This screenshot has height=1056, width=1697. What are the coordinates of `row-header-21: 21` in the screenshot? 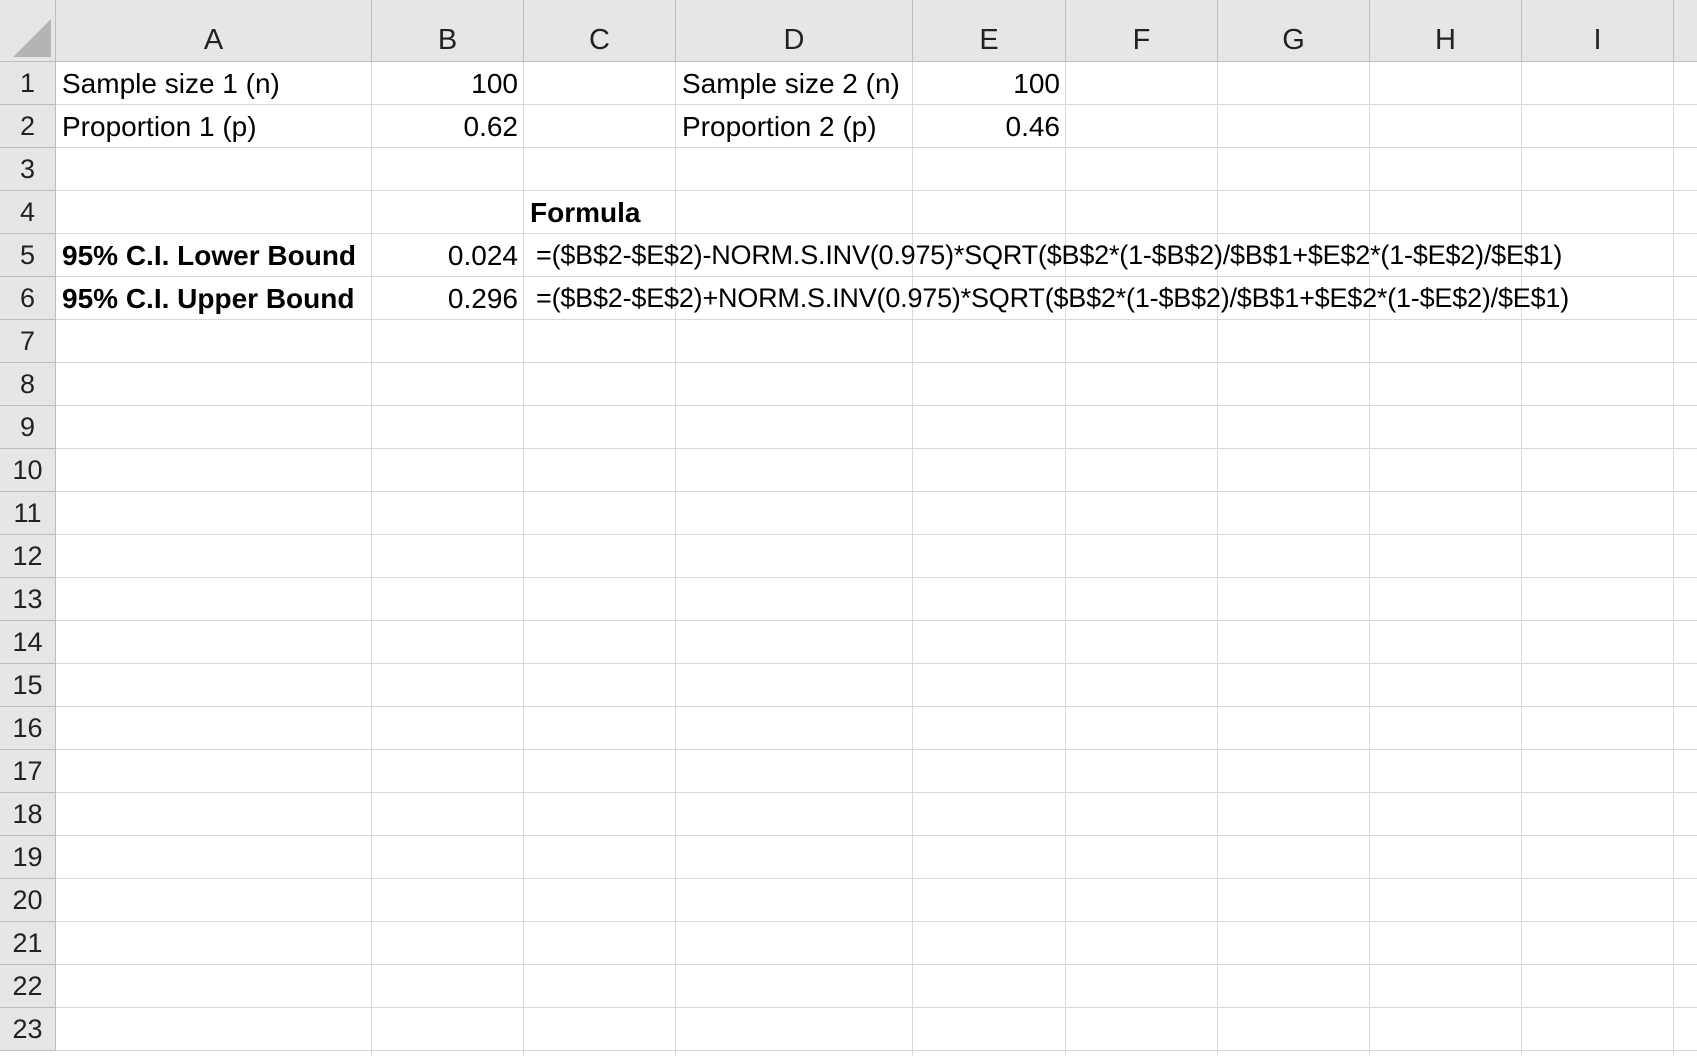 It's located at (28, 943).